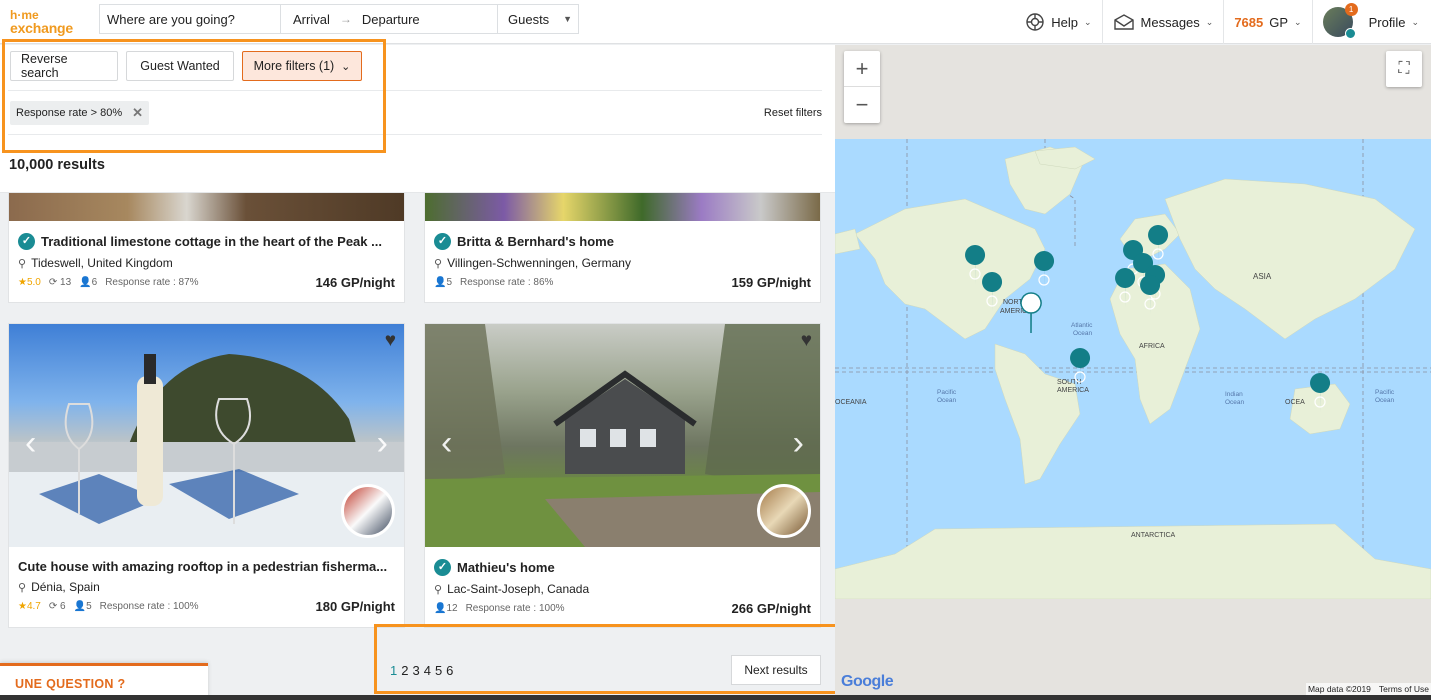  What do you see at coordinates (1123, 22) in the screenshot?
I see `envelope-icon` at bounding box center [1123, 22].